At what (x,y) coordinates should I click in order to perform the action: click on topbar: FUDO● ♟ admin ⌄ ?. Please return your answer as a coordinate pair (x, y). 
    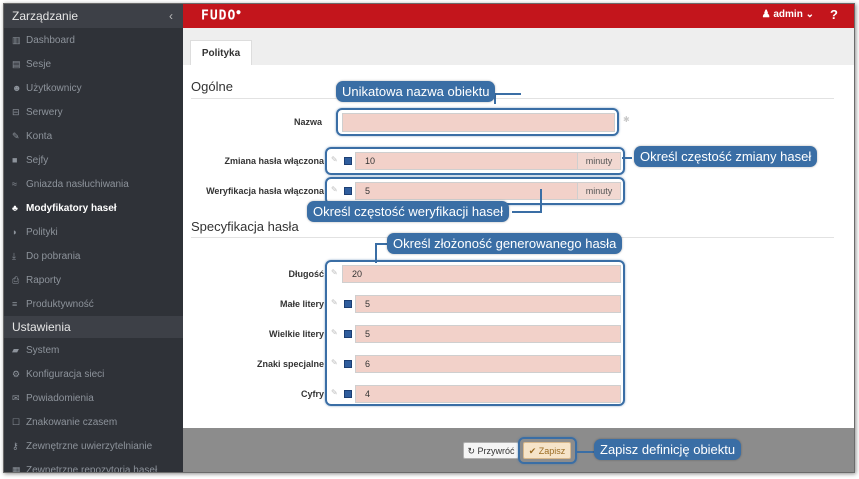
    Looking at the image, I should click on (518, 16).